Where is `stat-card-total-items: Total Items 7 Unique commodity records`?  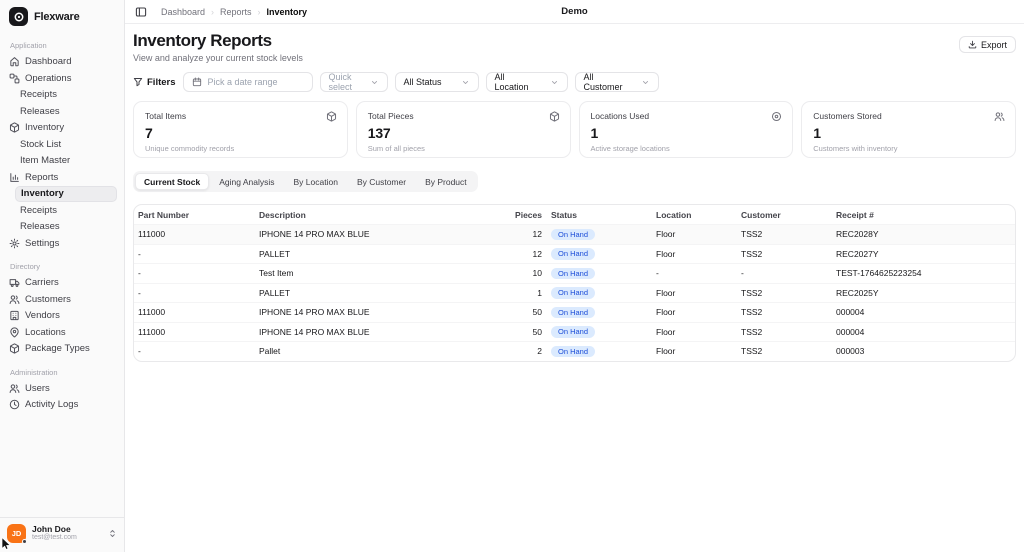 stat-card-total-items: Total Items 7 Unique commodity records is located at coordinates (240, 129).